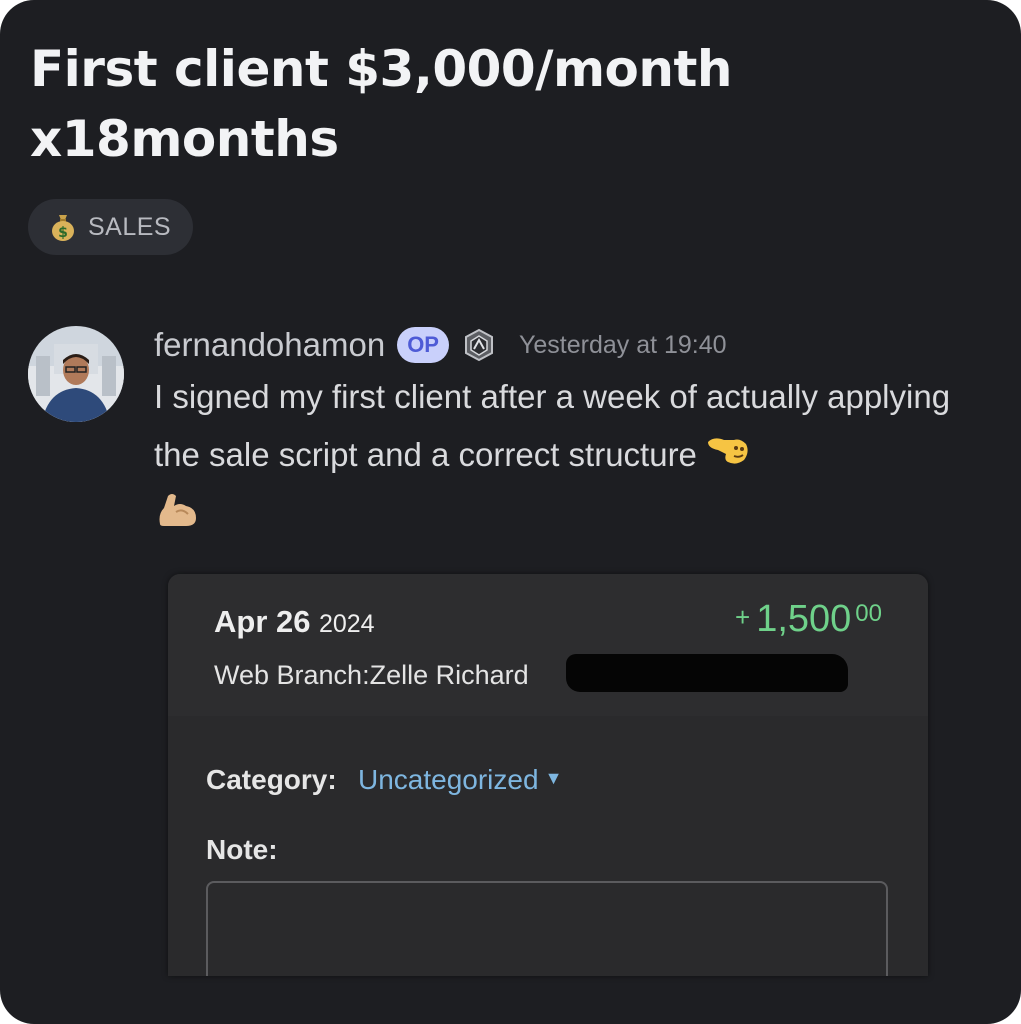 This screenshot has height=1024, width=1021. I want to click on category-dropdown: Uncategorized ▼, so click(460, 780).